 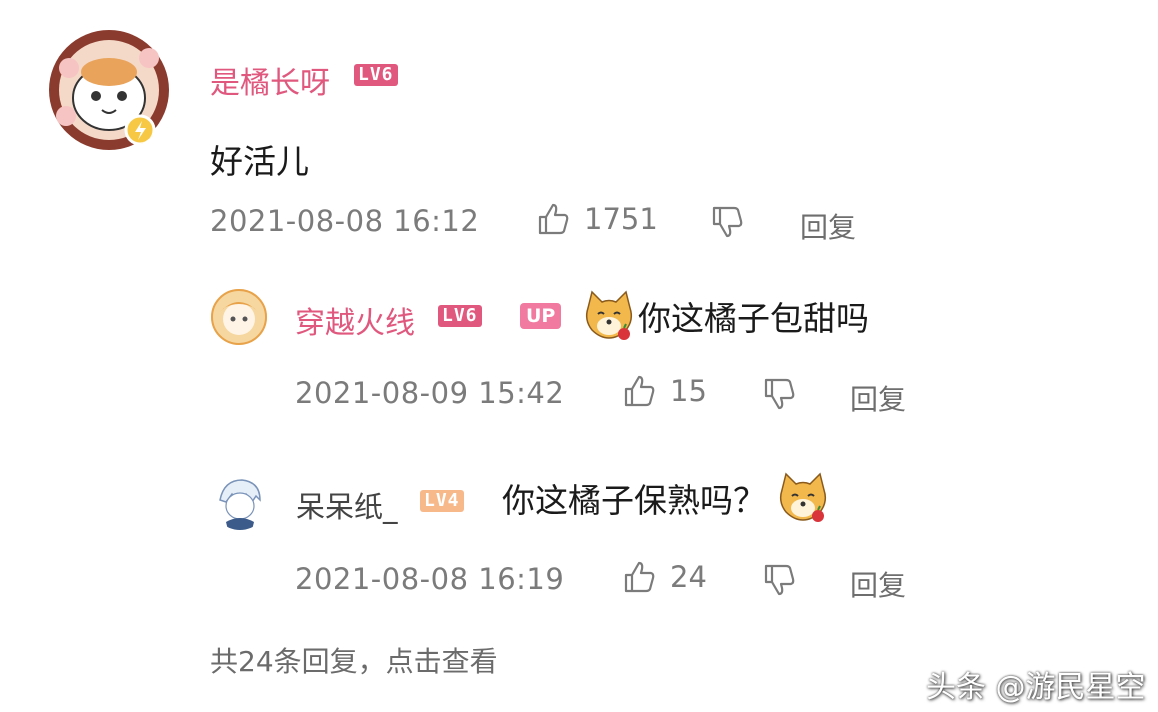 What do you see at coordinates (634, 500) in the screenshot?
I see `reply-text: 你这橘子保熟吗？` at bounding box center [634, 500].